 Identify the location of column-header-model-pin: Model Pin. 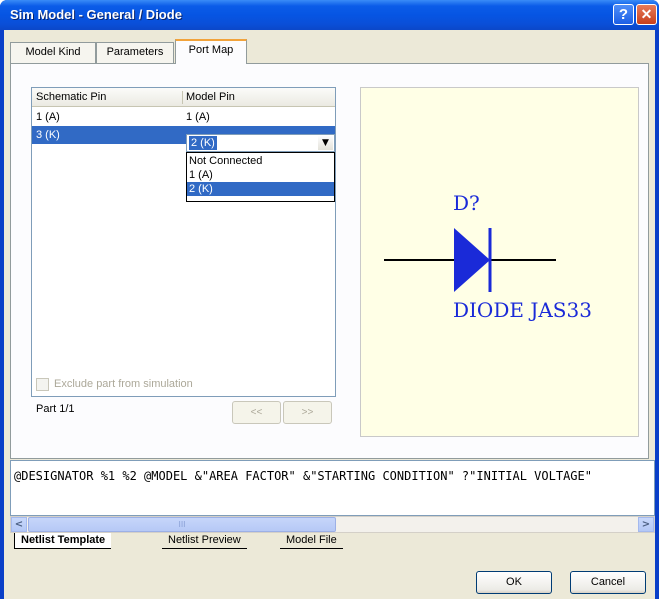
(208, 97).